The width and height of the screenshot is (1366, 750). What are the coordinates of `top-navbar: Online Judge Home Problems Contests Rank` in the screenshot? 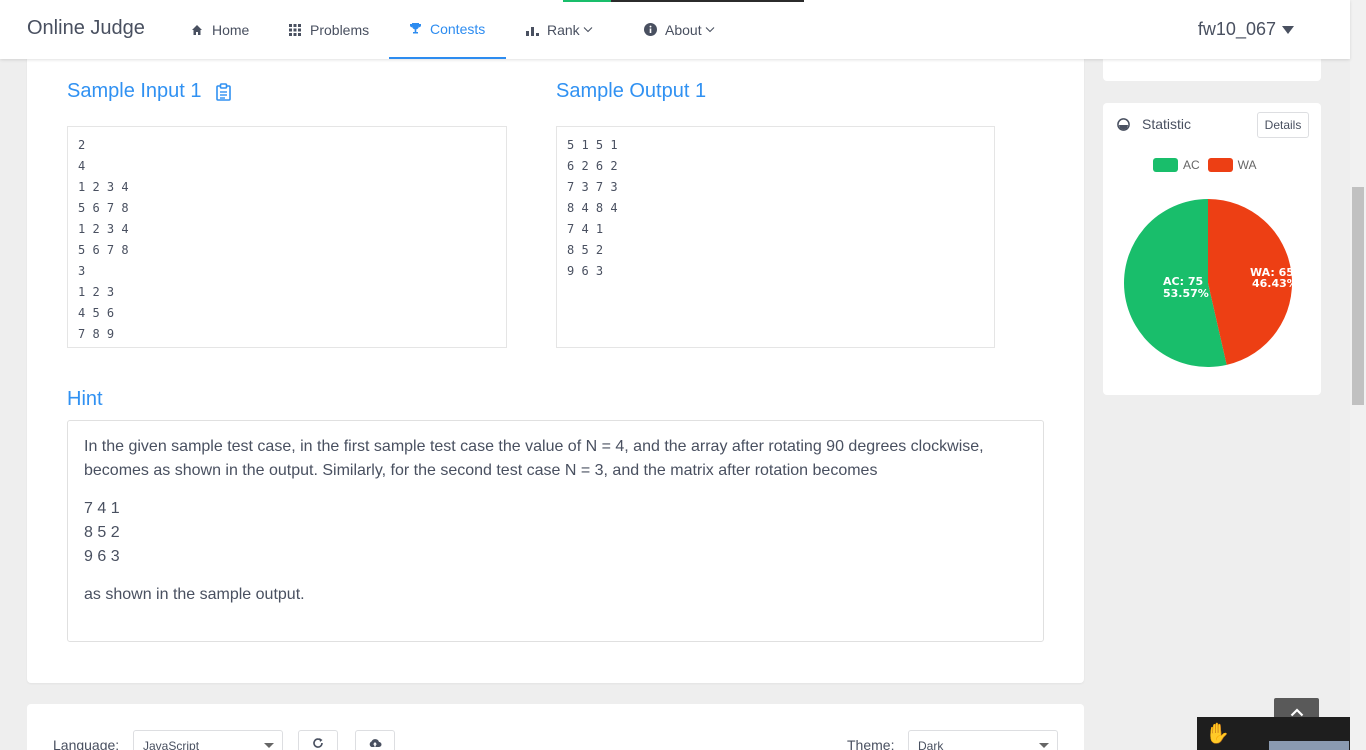 It's located at (675, 29).